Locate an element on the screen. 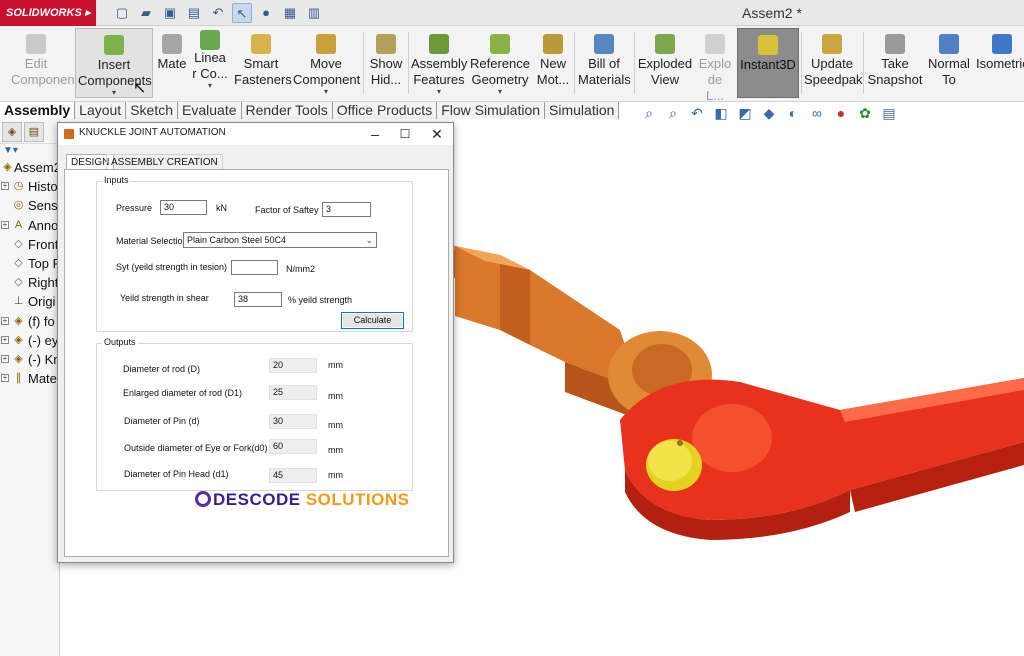 The image size is (1024, 656). calculate-button: Calculate is located at coordinates (372, 320).